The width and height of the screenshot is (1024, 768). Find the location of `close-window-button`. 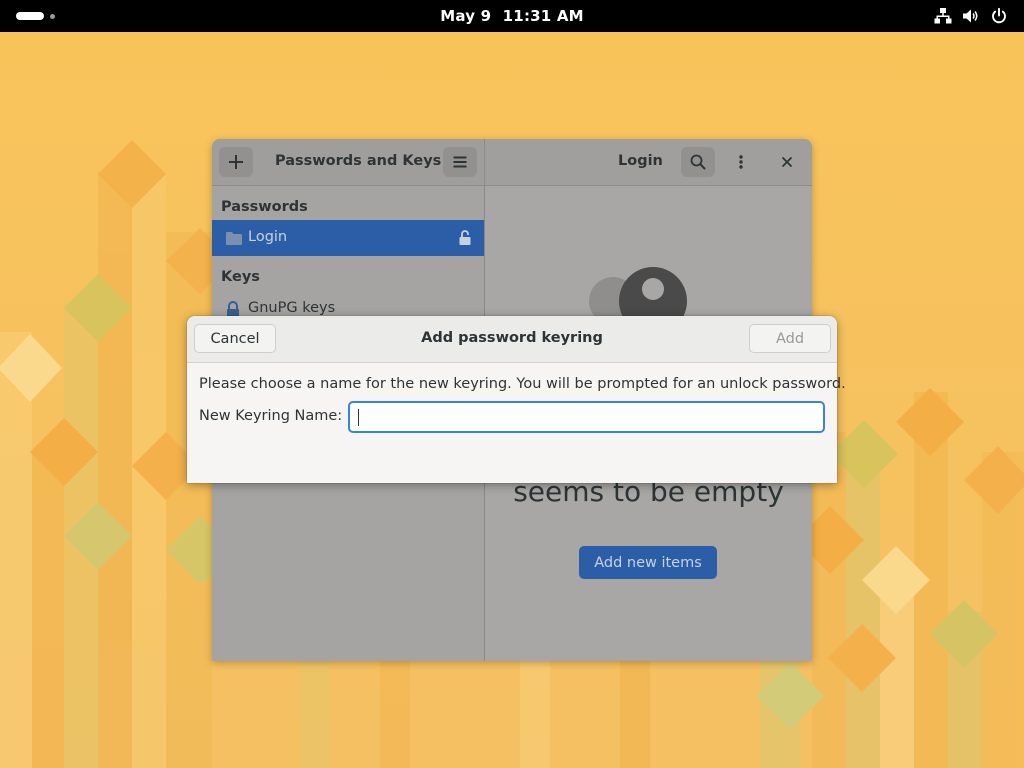

close-window-button is located at coordinates (787, 162).